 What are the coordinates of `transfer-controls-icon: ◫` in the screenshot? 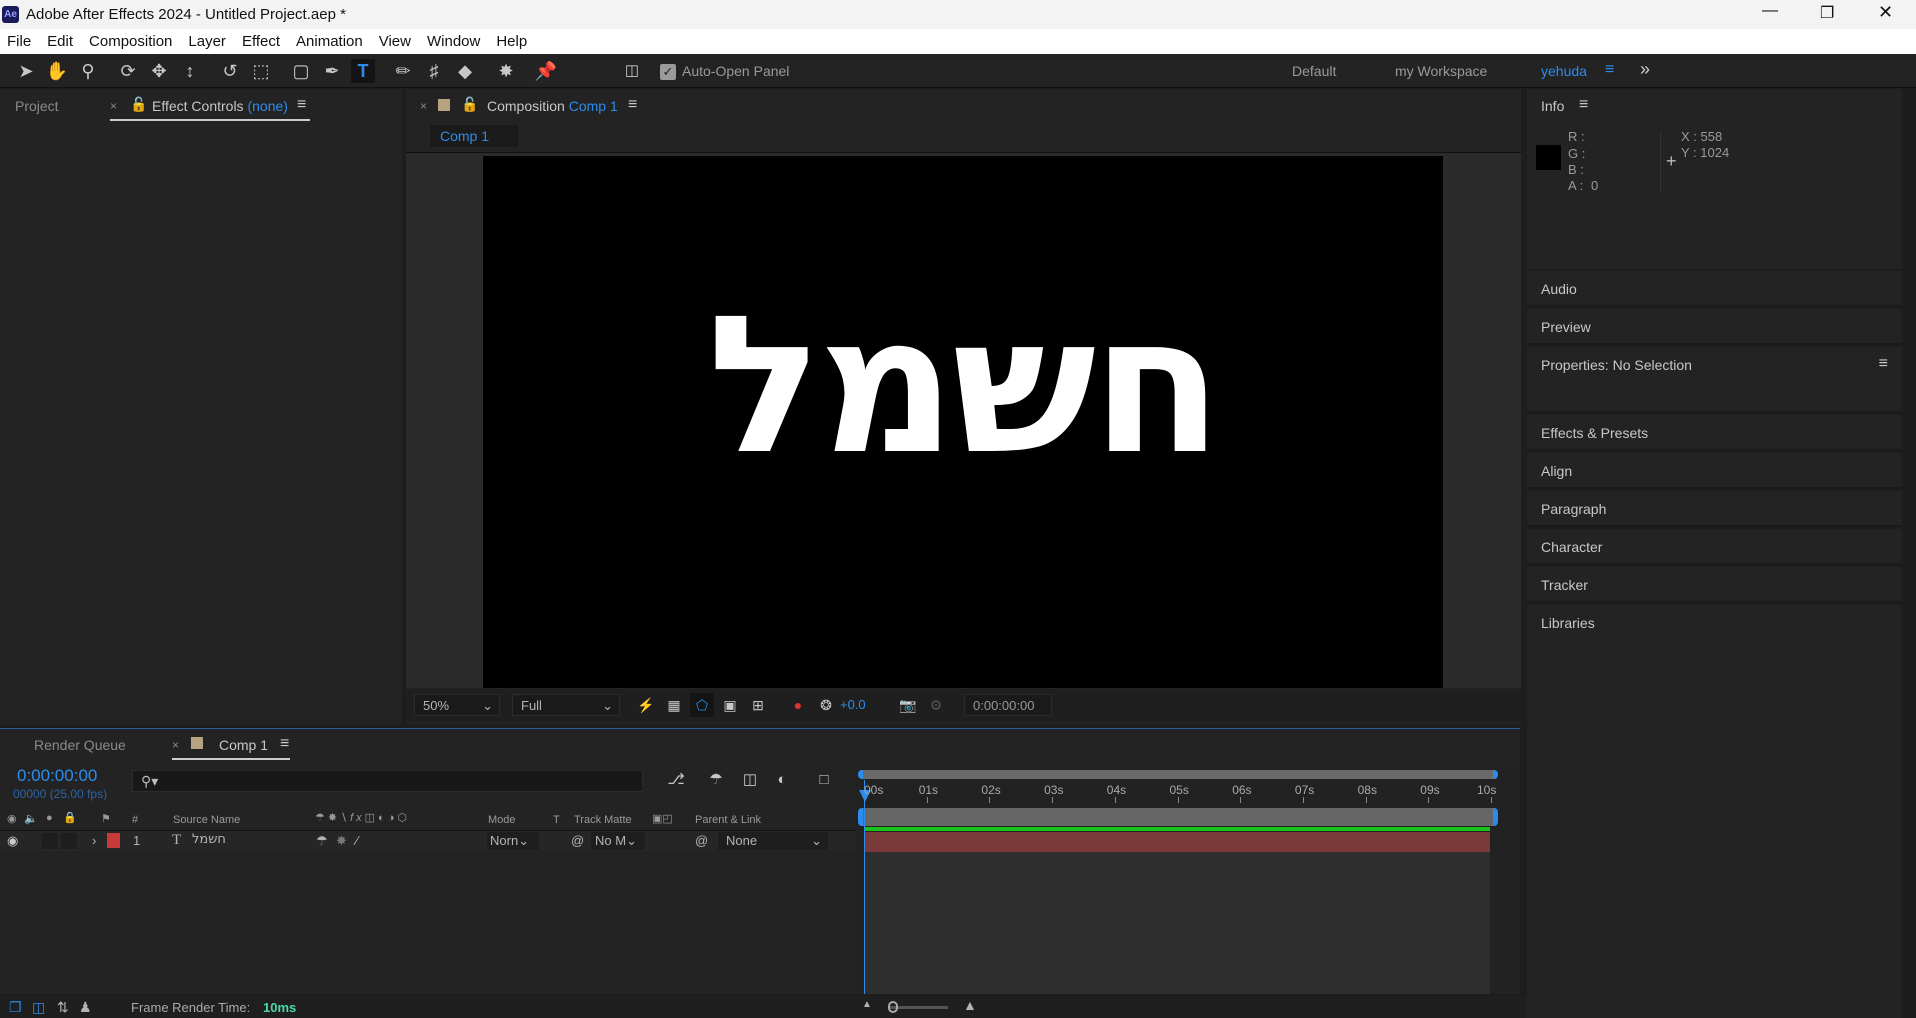 It's located at (38, 1007).